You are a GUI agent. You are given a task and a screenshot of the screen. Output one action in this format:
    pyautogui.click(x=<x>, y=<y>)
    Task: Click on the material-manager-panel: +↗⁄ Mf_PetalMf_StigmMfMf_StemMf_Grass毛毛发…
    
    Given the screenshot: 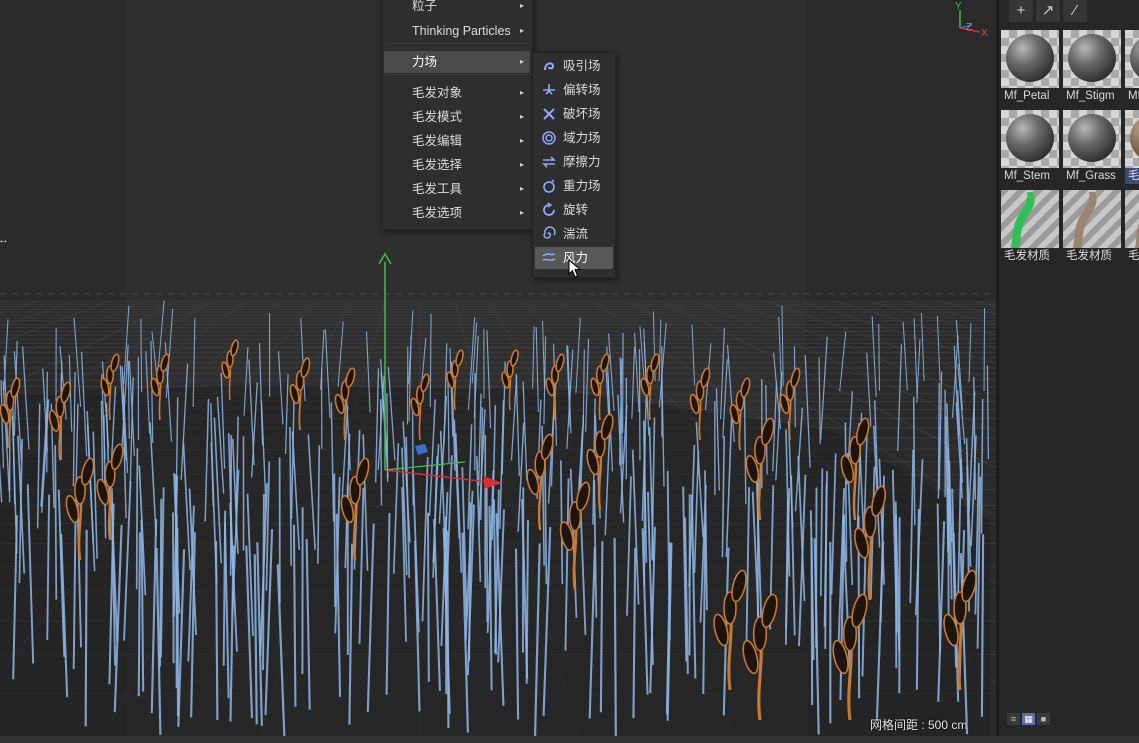 What is the action you would take?
    pyautogui.click(x=1068, y=371)
    